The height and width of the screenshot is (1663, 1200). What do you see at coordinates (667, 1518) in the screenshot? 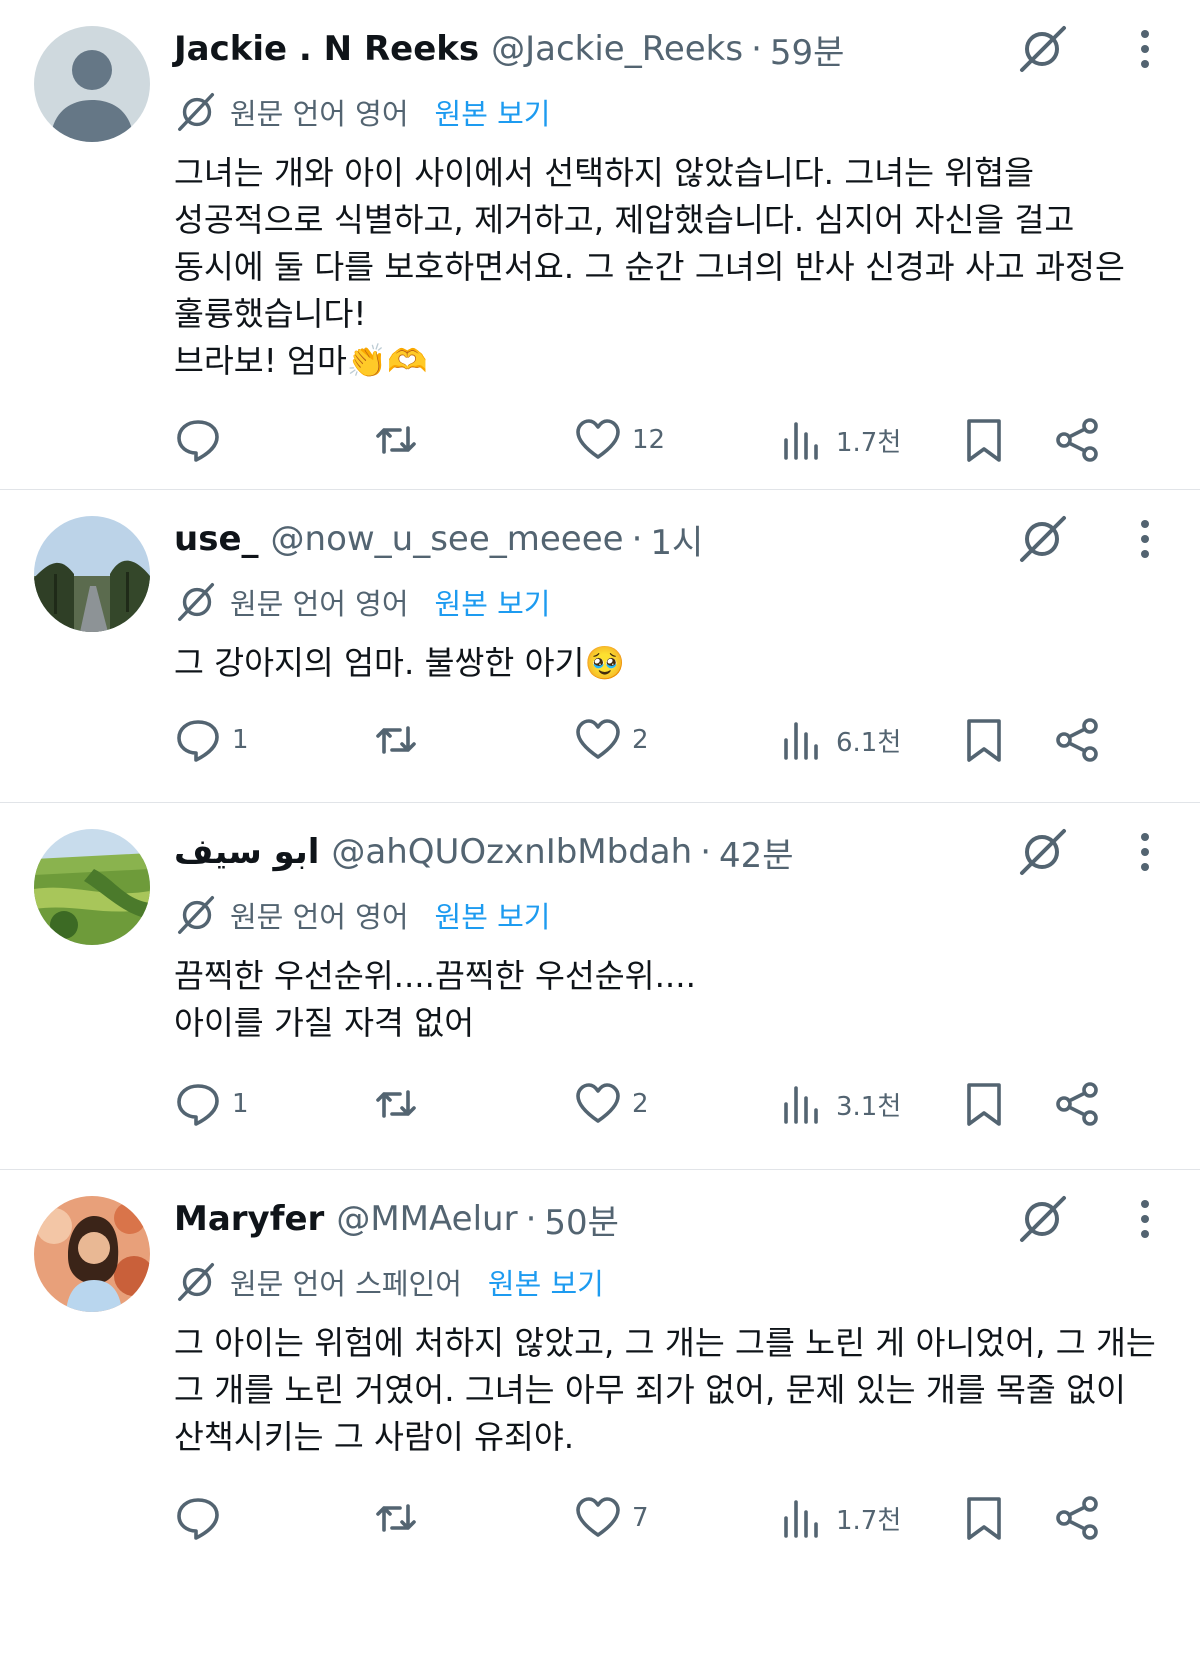
I see `action-bar: 7 1.7천` at bounding box center [667, 1518].